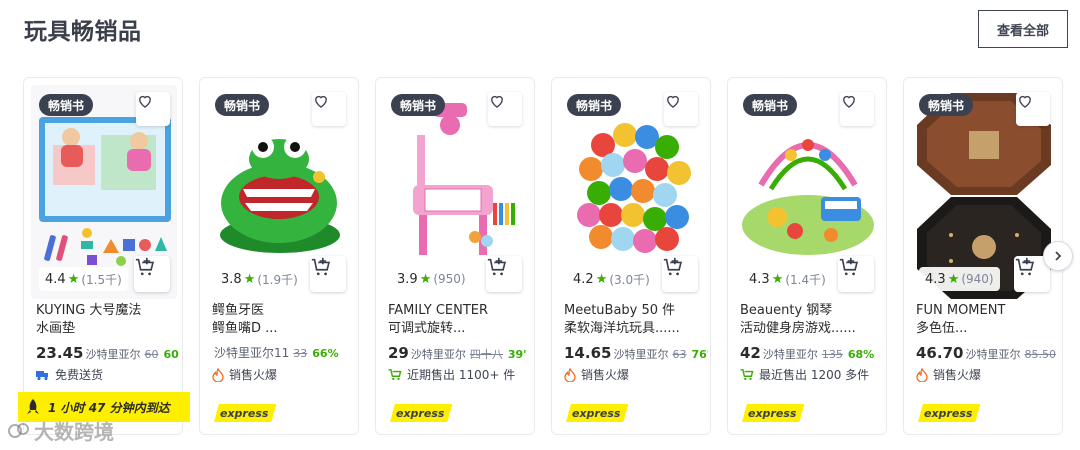 The image size is (1080, 450). Describe the element at coordinates (611, 279) in the screenshot. I see `rating-pill: 4.2 ★ (3.0千)` at that location.